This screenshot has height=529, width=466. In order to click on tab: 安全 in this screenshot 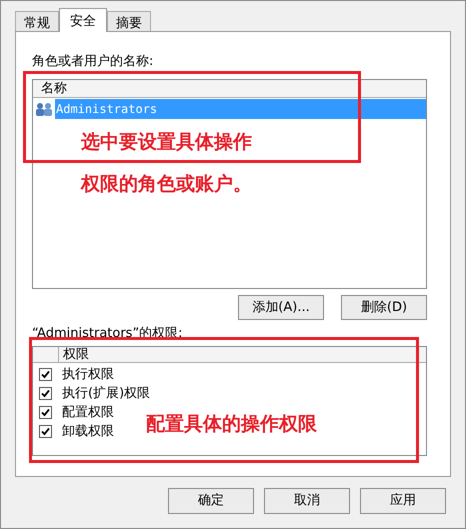, I will do `click(83, 20)`.